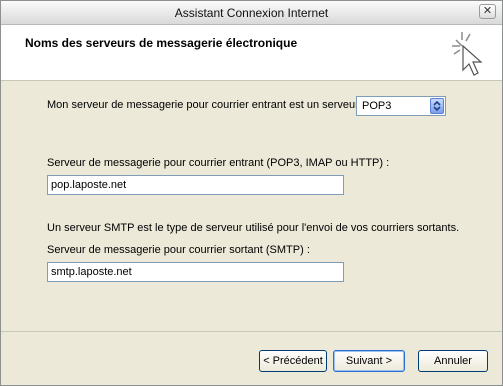 The height and width of the screenshot is (386, 503). Describe the element at coordinates (369, 361) in the screenshot. I see `next-button: Suivant >` at that location.